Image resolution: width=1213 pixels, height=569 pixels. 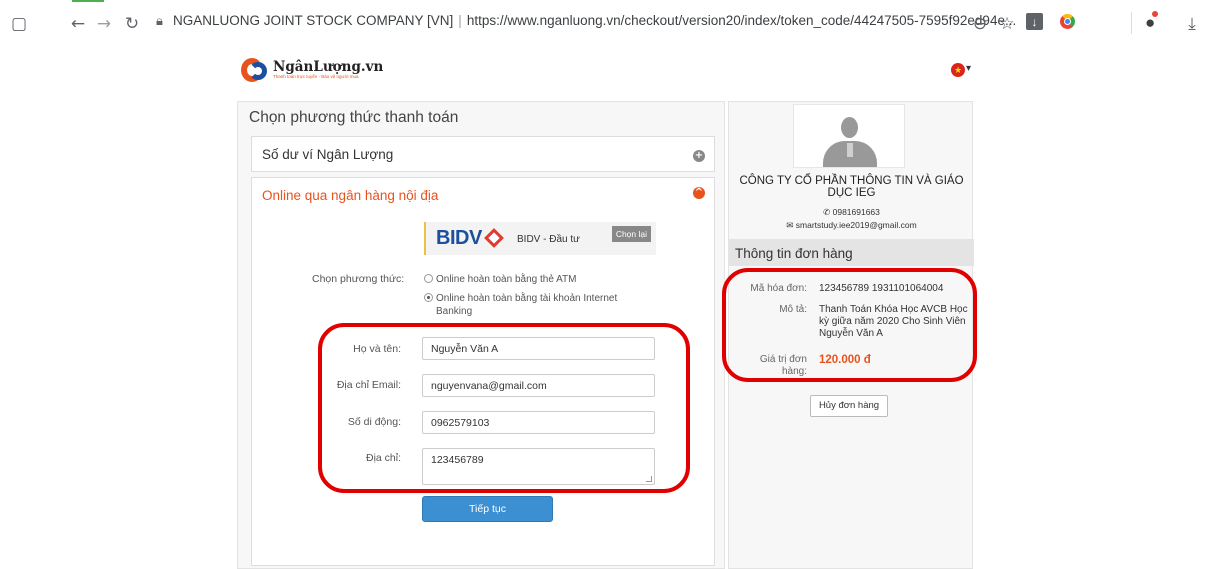 I want to click on price-label: Giá trị đơn hàng:, so click(x=783, y=365).